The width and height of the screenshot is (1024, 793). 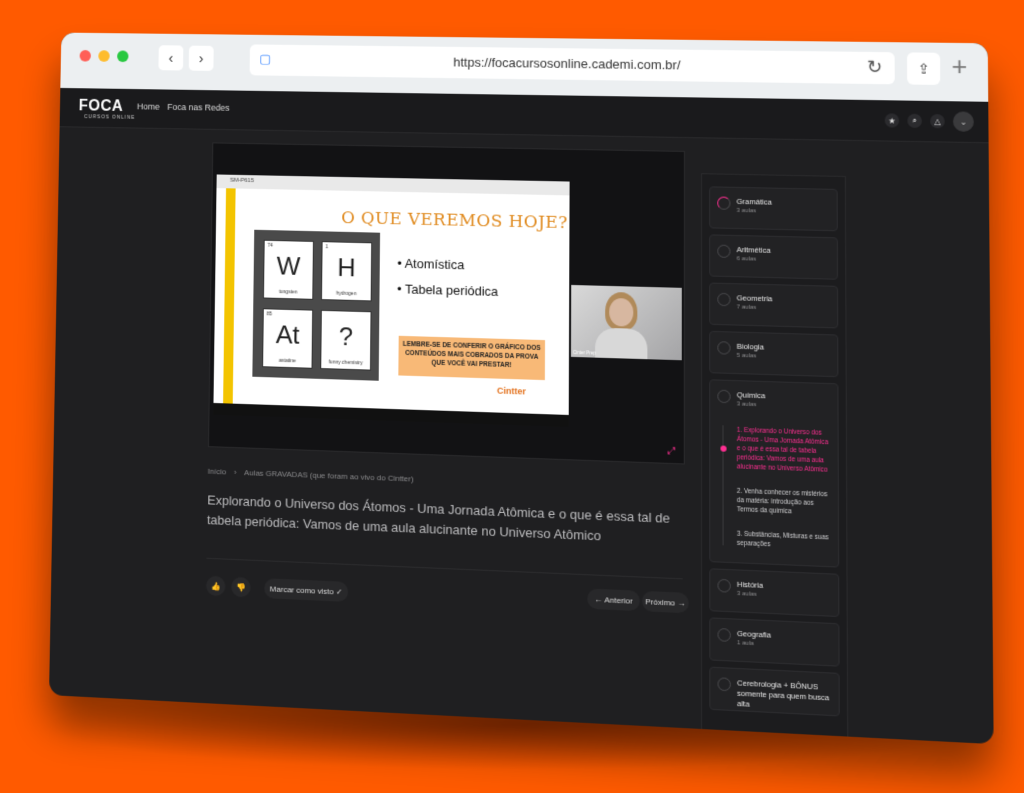 I want to click on module-title: Biologia, so click(x=750, y=347).